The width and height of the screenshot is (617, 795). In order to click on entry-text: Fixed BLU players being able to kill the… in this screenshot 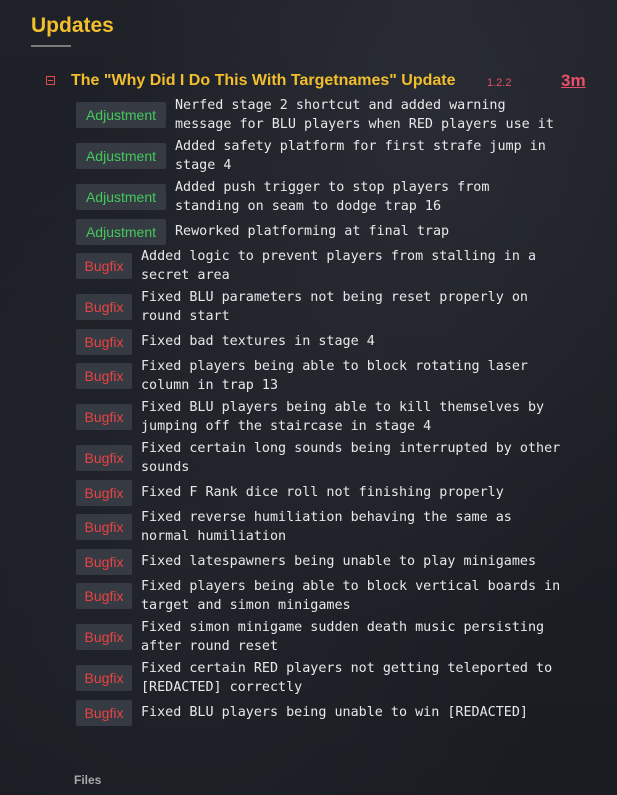, I will do `click(343, 417)`.